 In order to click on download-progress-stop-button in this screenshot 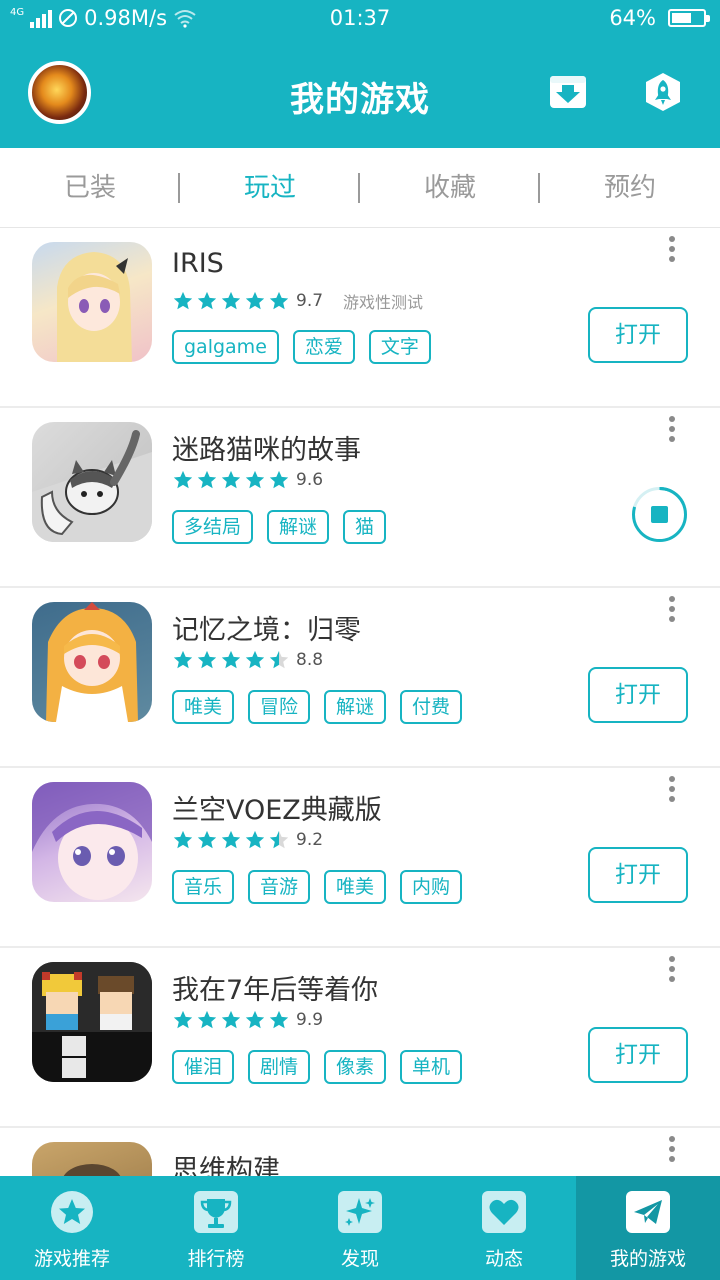, I will do `click(659, 514)`.